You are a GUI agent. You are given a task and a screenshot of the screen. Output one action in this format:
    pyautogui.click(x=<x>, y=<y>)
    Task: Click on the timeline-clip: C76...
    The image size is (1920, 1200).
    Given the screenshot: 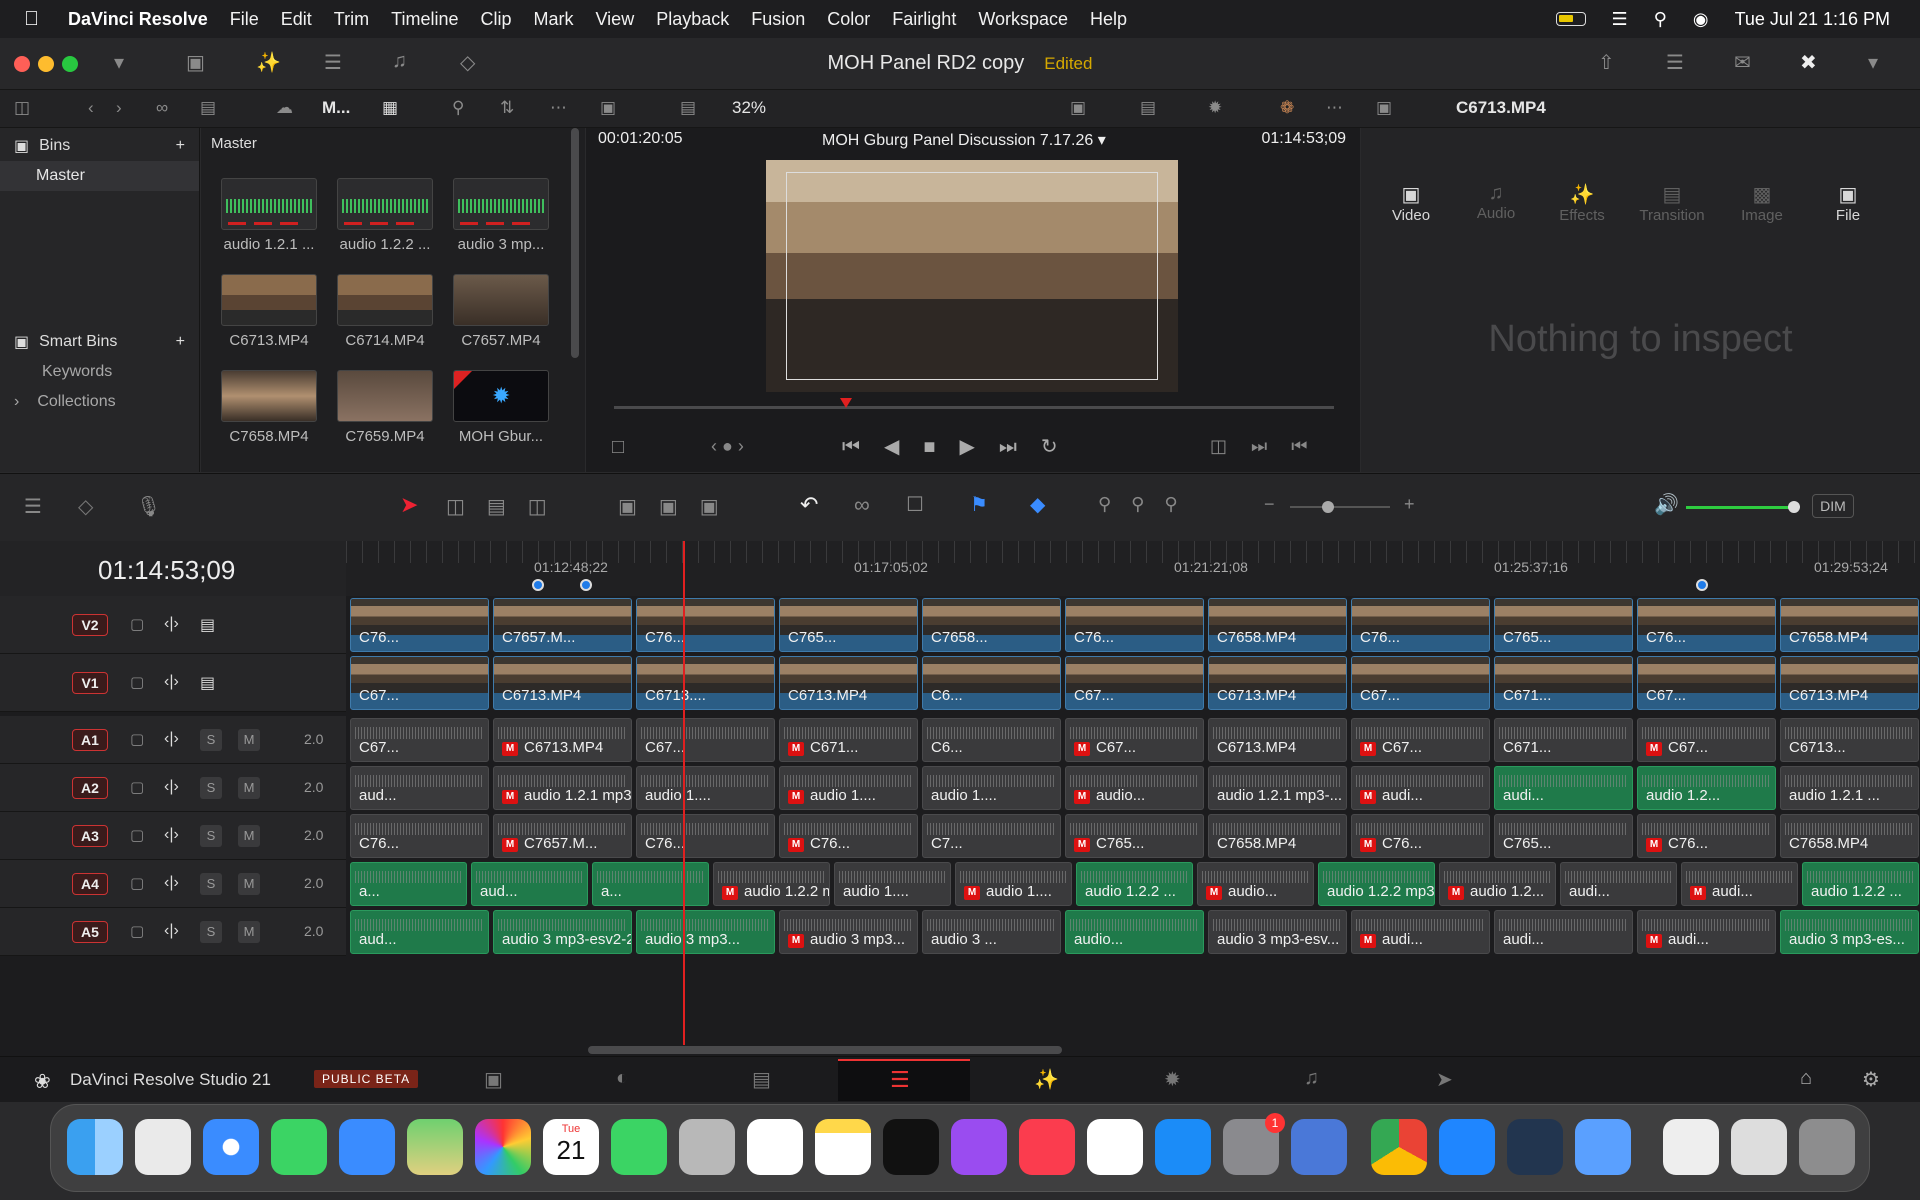 What is the action you would take?
    pyautogui.click(x=1706, y=625)
    